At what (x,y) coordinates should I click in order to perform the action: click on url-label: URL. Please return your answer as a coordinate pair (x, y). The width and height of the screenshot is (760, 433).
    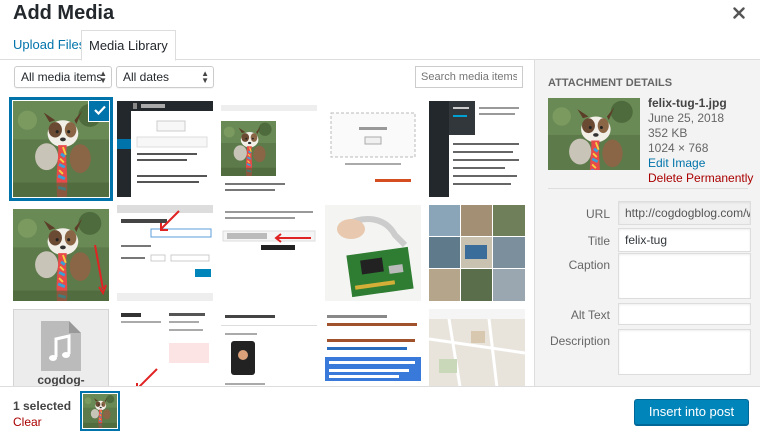
    Looking at the image, I should click on (597, 214).